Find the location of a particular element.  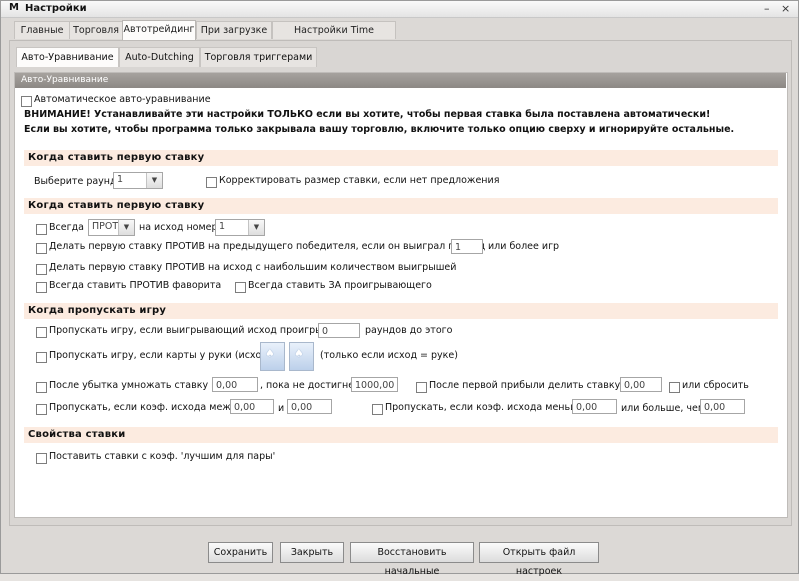

skip-cards-checkbox is located at coordinates (41, 357).